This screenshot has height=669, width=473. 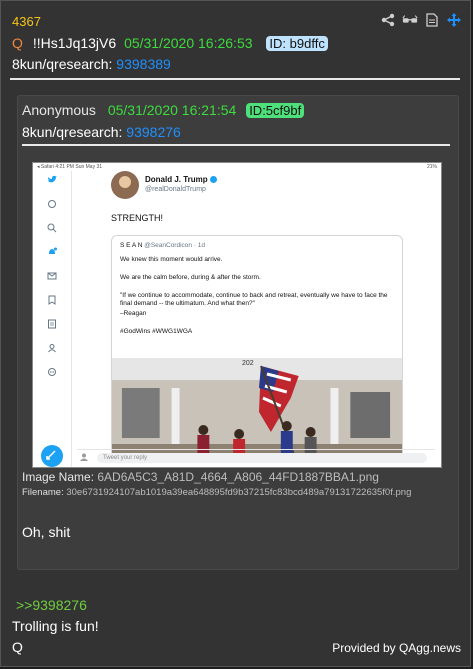 What do you see at coordinates (58, 477) in the screenshot?
I see `image-name-label: Image Name:` at bounding box center [58, 477].